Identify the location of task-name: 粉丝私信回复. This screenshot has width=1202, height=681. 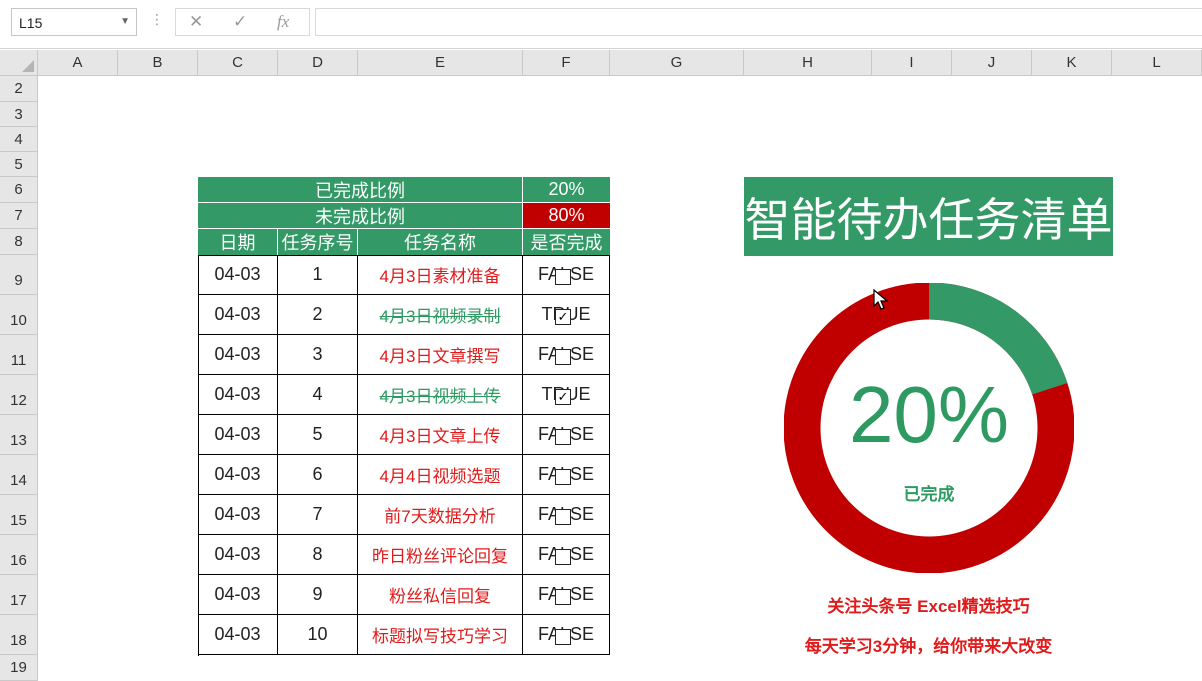
(440, 596).